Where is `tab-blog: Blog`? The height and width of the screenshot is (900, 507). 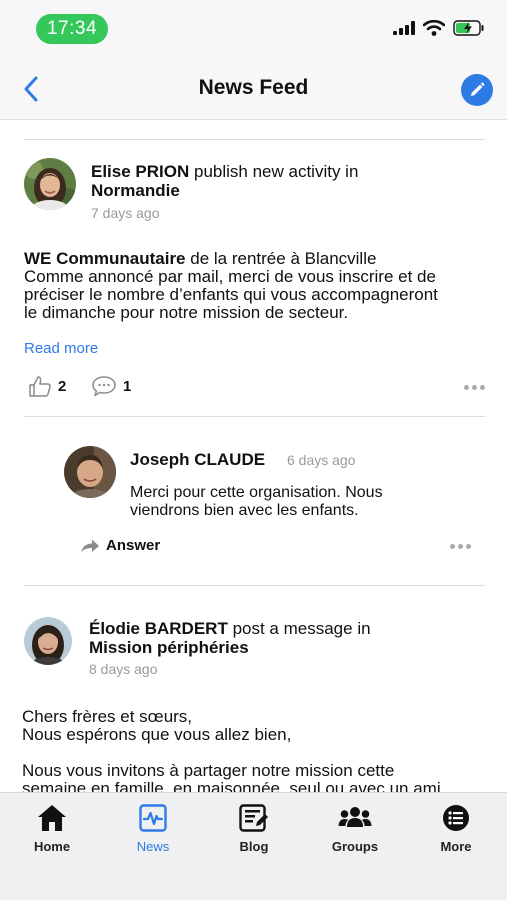
tab-blog: Blog is located at coordinates (254, 828).